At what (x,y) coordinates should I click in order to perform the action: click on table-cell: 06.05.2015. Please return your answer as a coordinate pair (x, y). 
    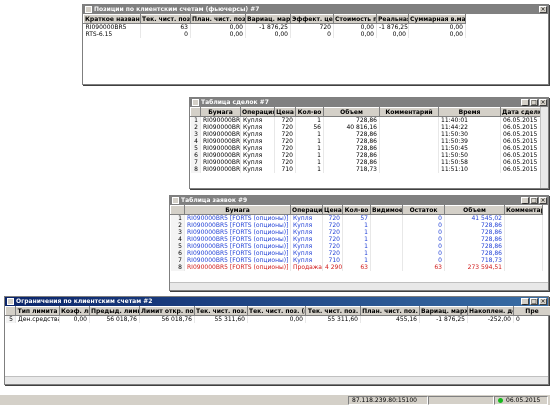
    Looking at the image, I should click on (520, 127).